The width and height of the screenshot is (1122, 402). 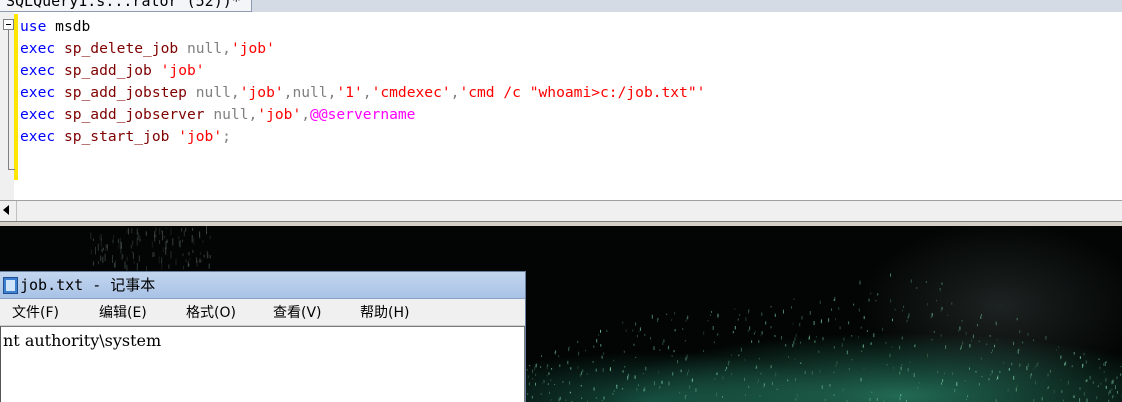 What do you see at coordinates (262, 364) in the screenshot?
I see `notepad-text-area: nt authority\system` at bounding box center [262, 364].